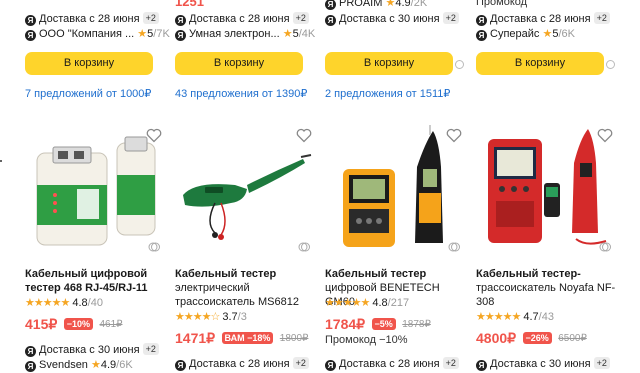  I want to click on price-block: 4800₽ −26% 6500₽, so click(531, 339).